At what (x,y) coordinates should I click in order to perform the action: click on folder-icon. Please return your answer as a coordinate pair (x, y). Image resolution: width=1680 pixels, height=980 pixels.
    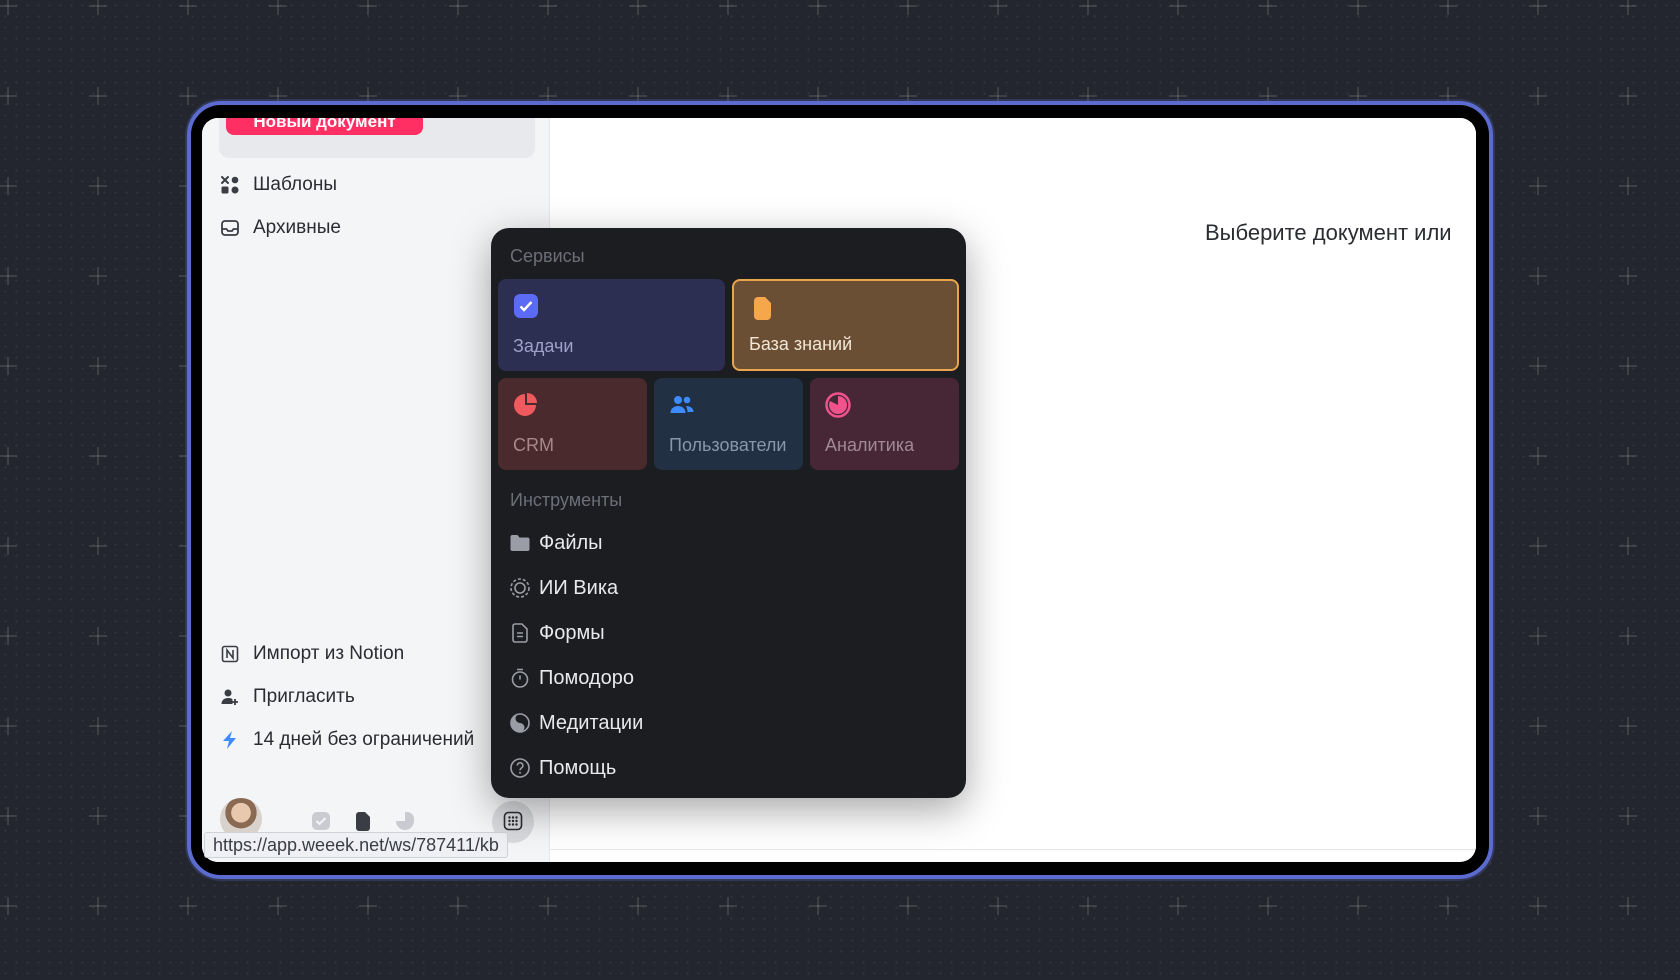
    Looking at the image, I should click on (520, 543).